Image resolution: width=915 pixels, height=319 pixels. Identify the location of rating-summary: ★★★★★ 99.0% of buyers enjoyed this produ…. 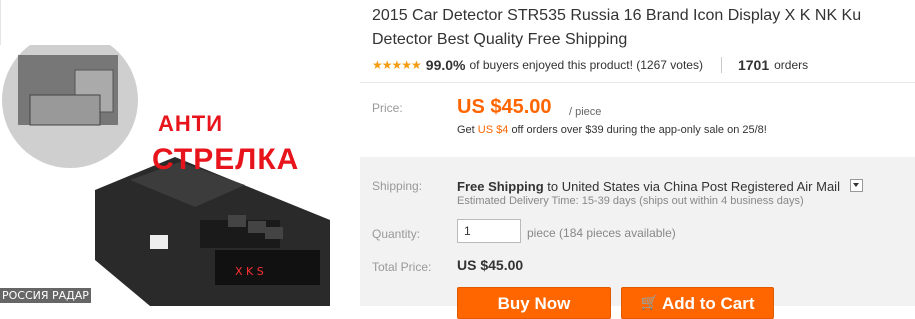
(590, 65).